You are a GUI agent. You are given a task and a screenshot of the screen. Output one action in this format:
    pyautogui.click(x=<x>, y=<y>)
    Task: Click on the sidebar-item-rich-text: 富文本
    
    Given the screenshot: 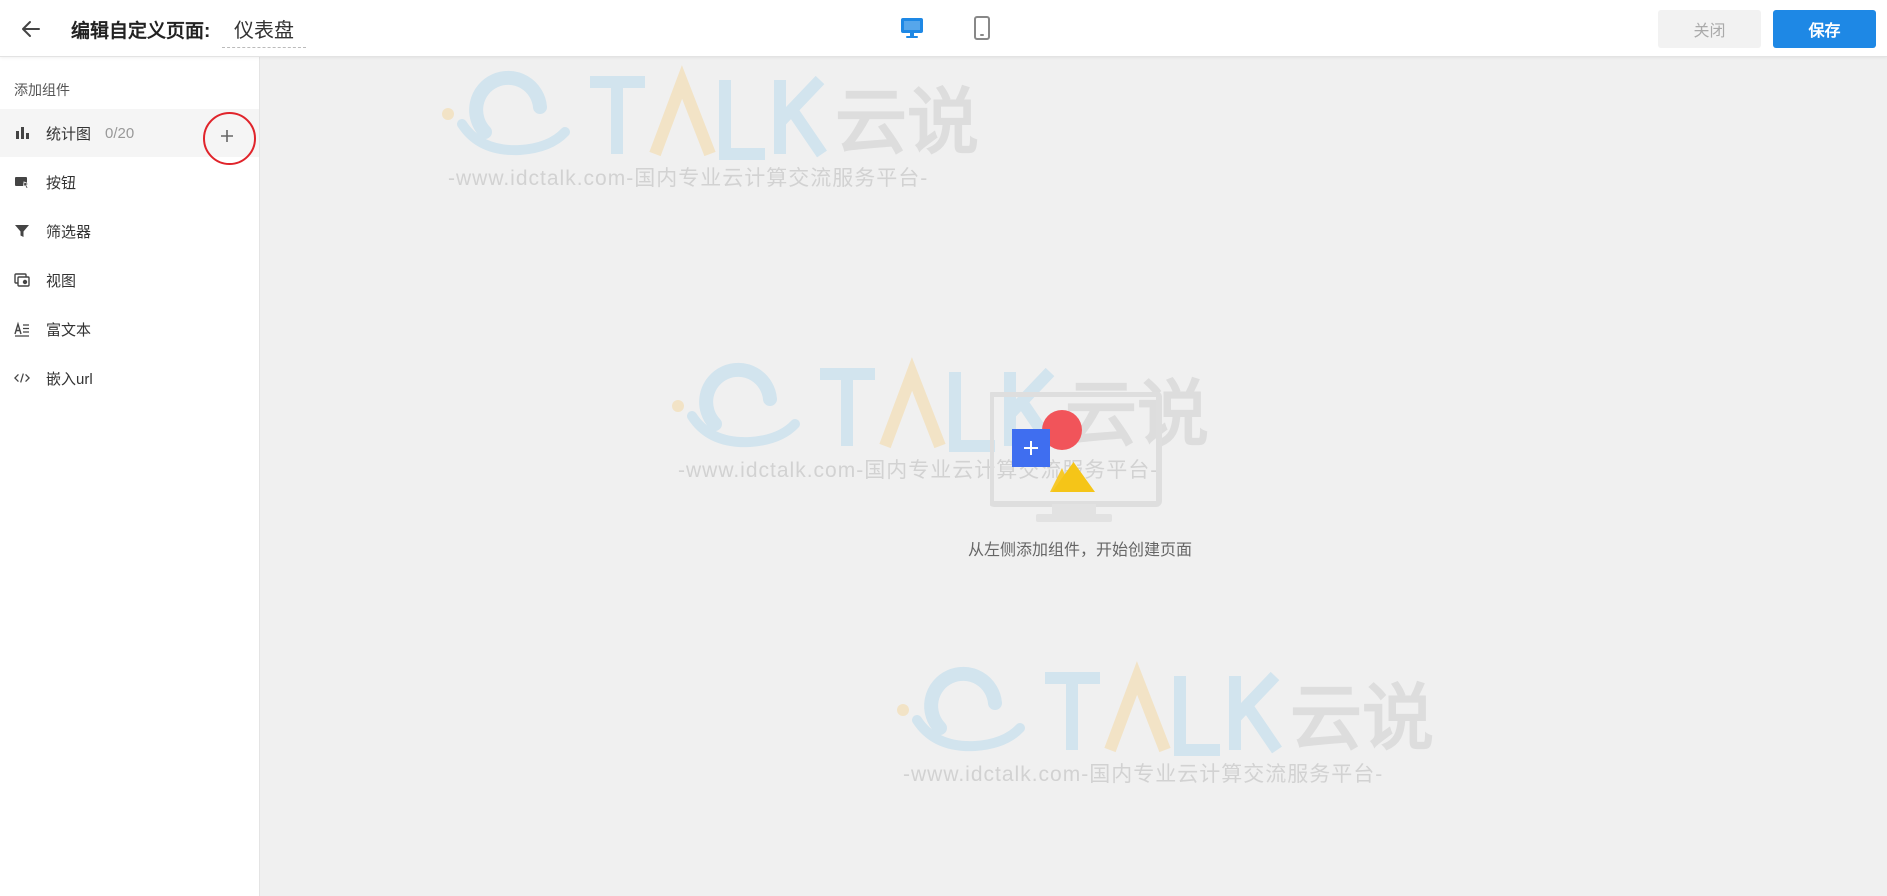 What is the action you would take?
    pyautogui.click(x=129, y=329)
    